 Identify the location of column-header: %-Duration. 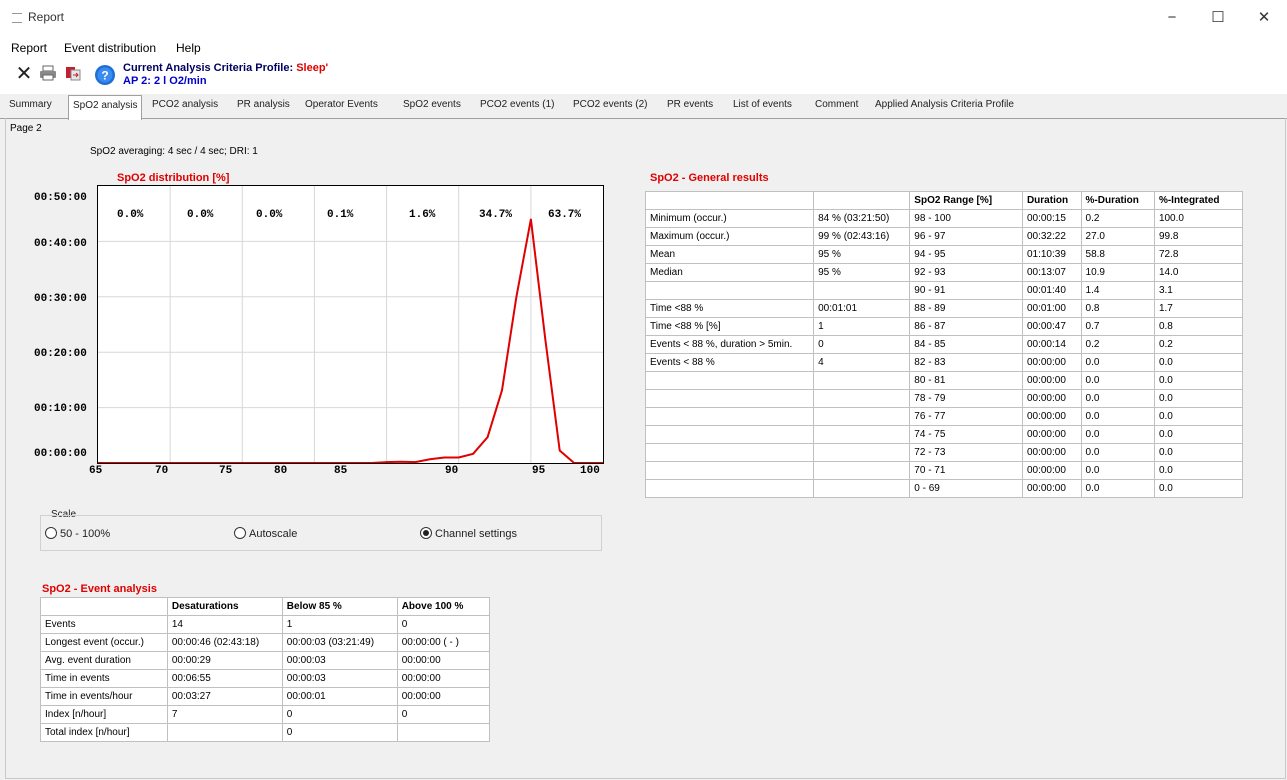
(1117, 200).